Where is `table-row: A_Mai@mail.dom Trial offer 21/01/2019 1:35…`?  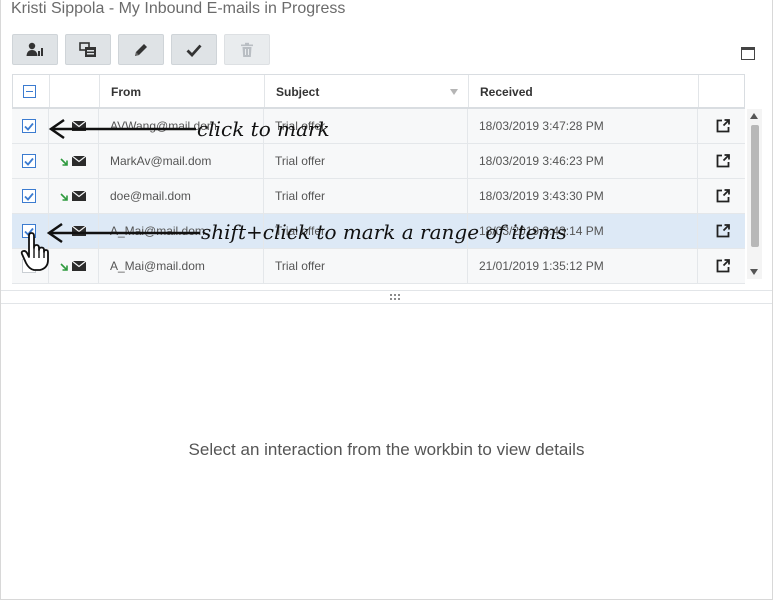 table-row: A_Mai@mail.dom Trial offer 21/01/2019 1:35… is located at coordinates (378, 266).